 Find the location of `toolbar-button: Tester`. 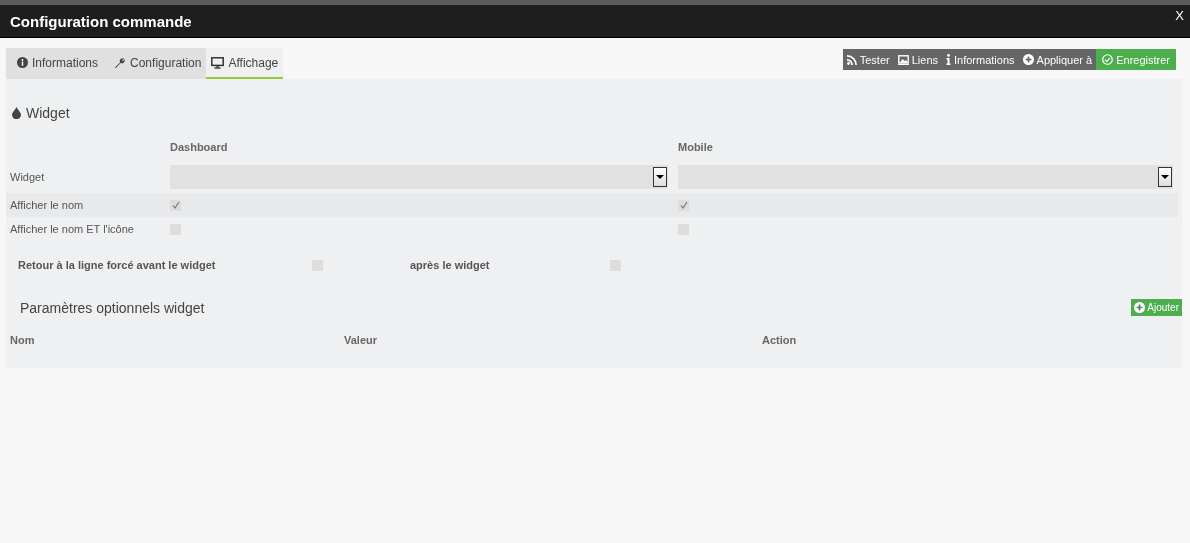

toolbar-button: Tester is located at coordinates (868, 59).